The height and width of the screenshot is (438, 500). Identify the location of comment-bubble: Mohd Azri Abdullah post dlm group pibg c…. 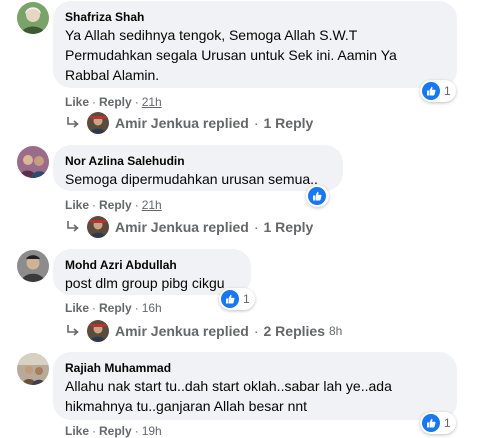
(152, 272).